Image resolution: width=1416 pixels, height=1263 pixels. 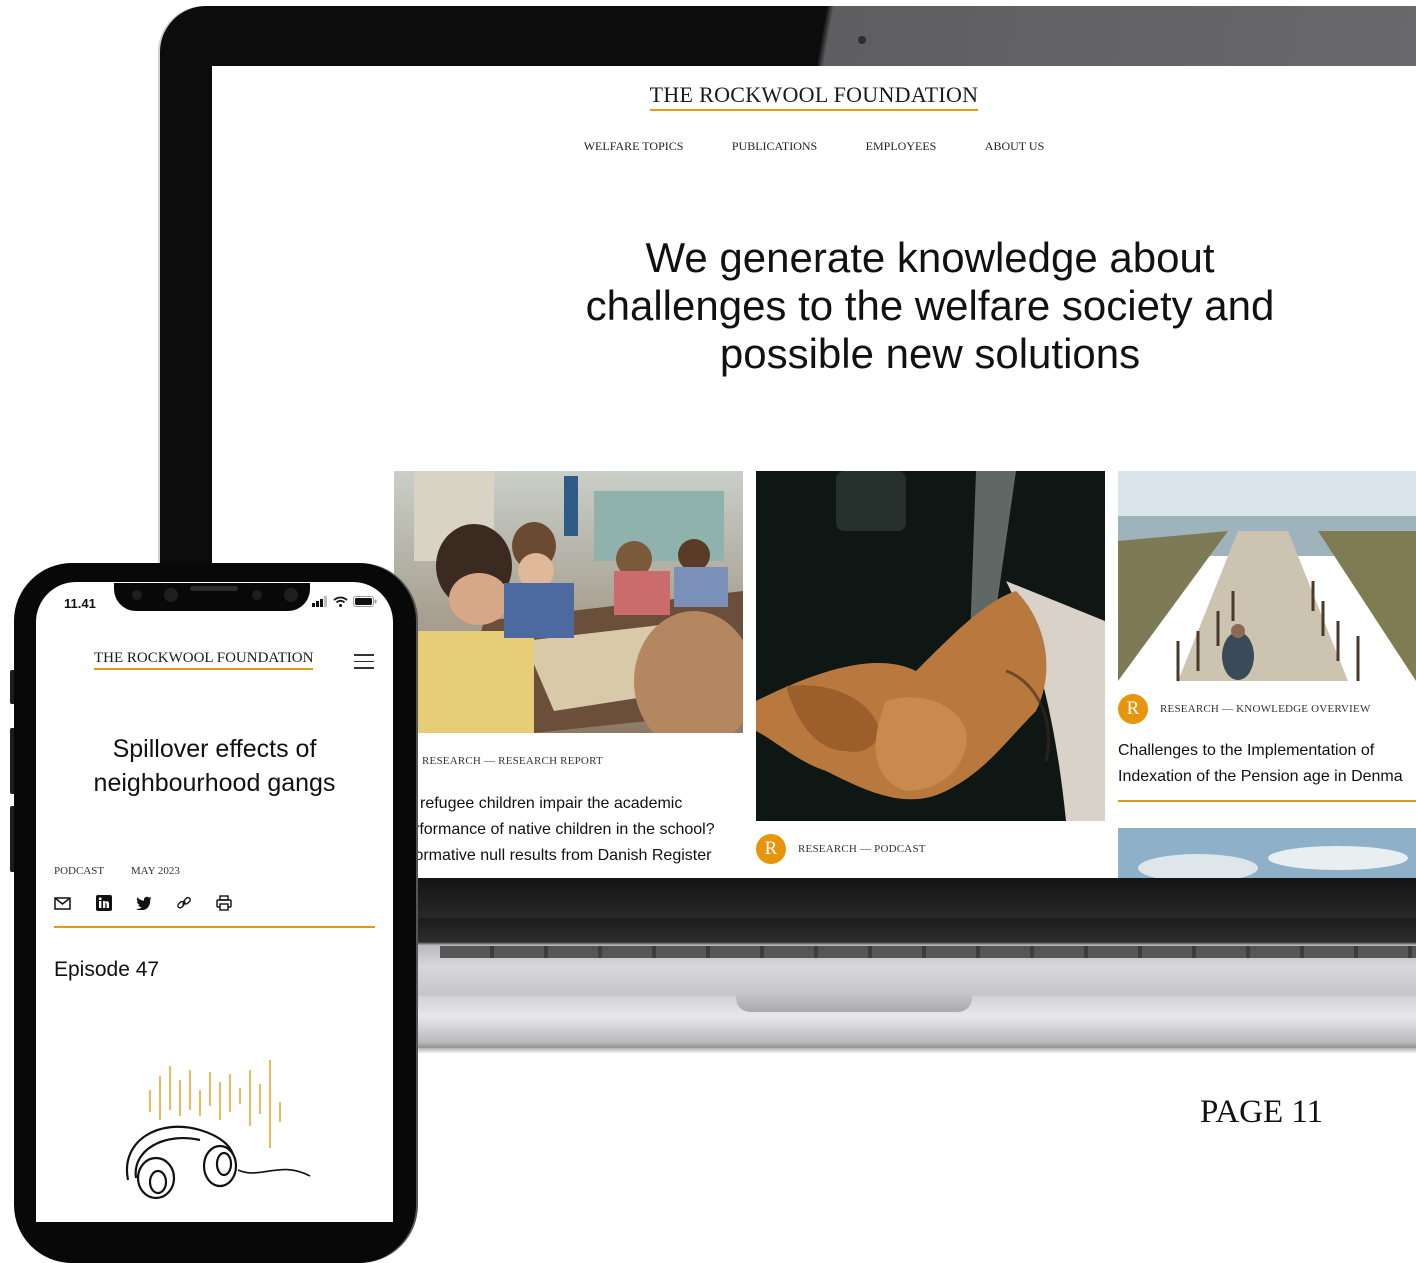 I want to click on hamburger-menu-icon, so click(x=364, y=664).